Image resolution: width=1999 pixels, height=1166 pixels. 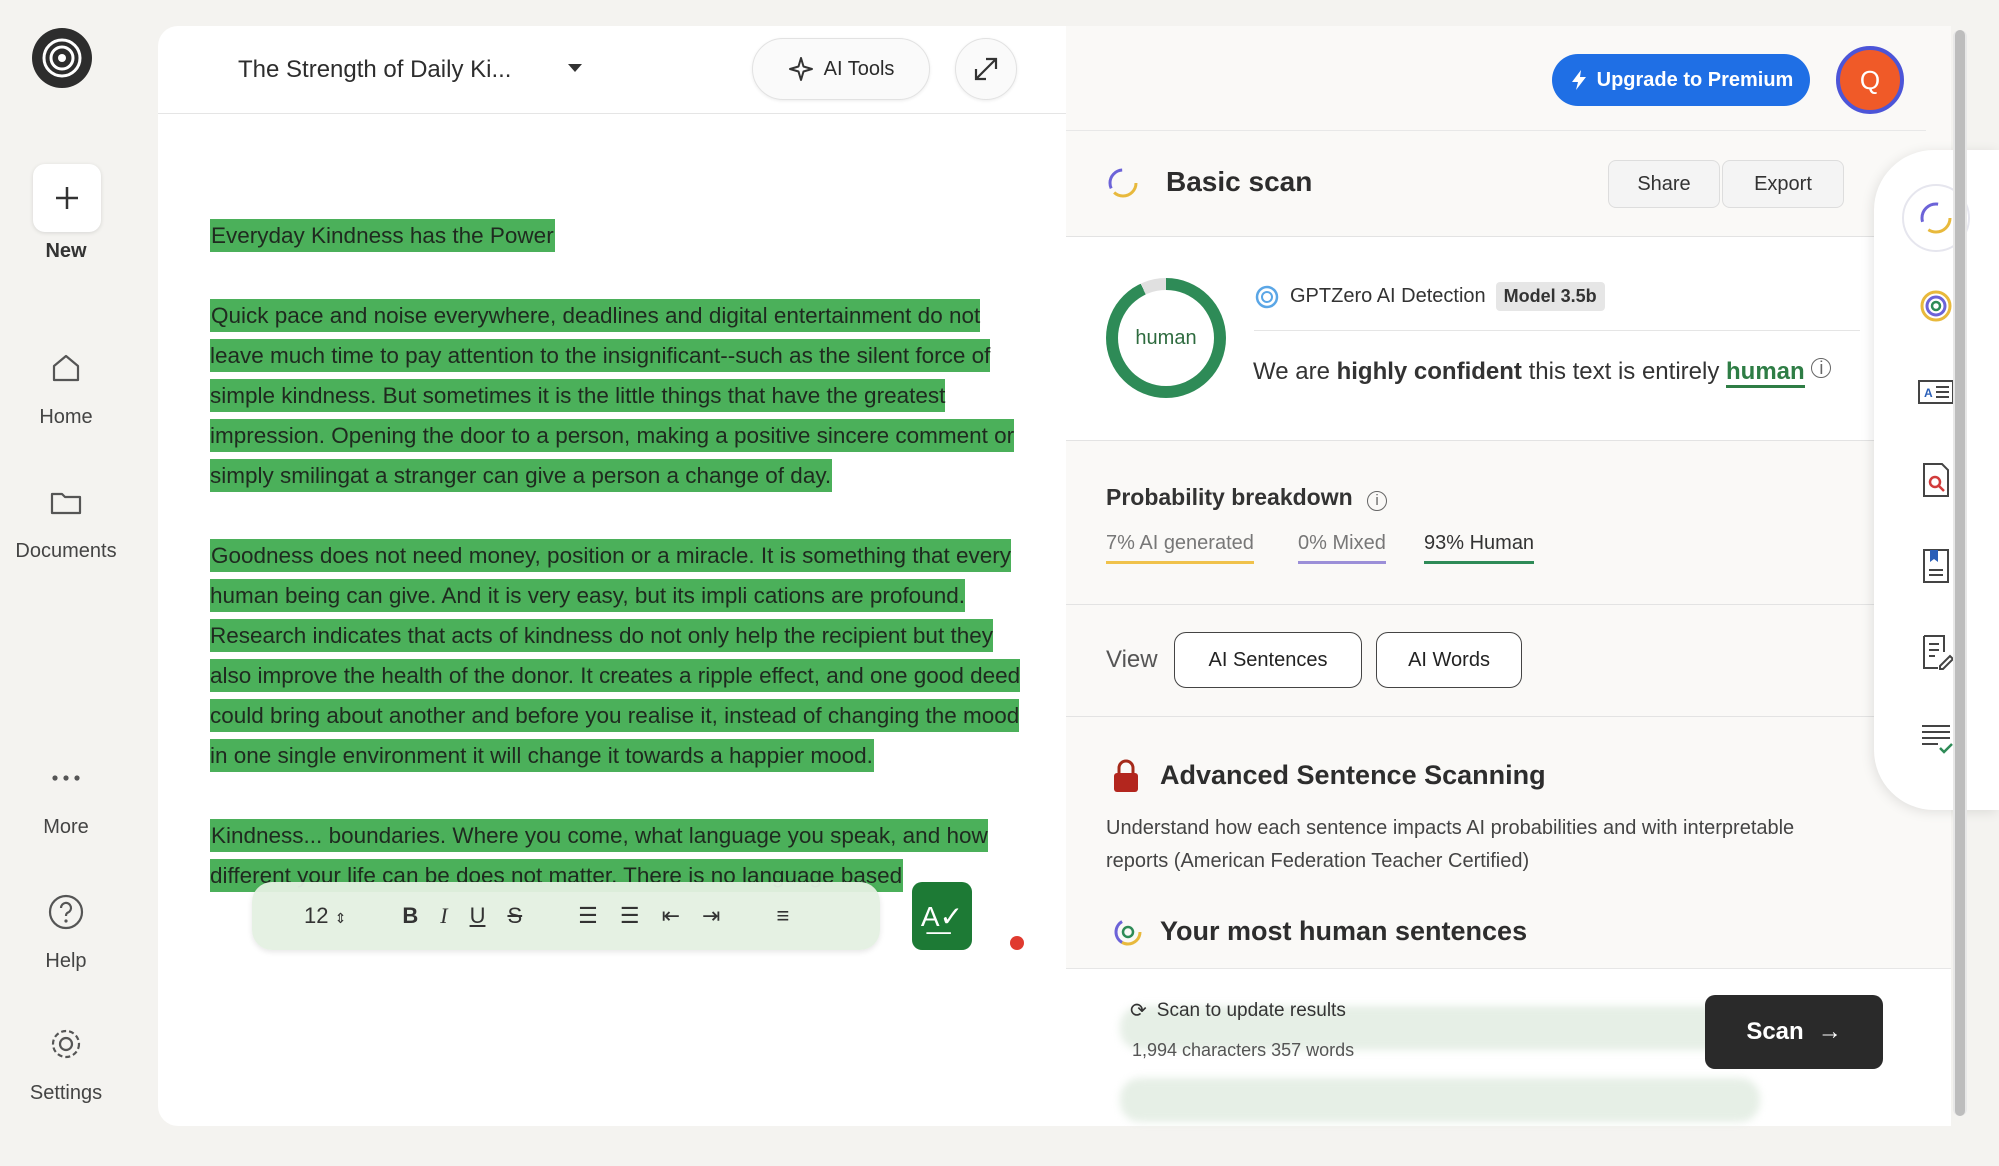 What do you see at coordinates (1936, 392) in the screenshot?
I see `writing-report-icon: A` at bounding box center [1936, 392].